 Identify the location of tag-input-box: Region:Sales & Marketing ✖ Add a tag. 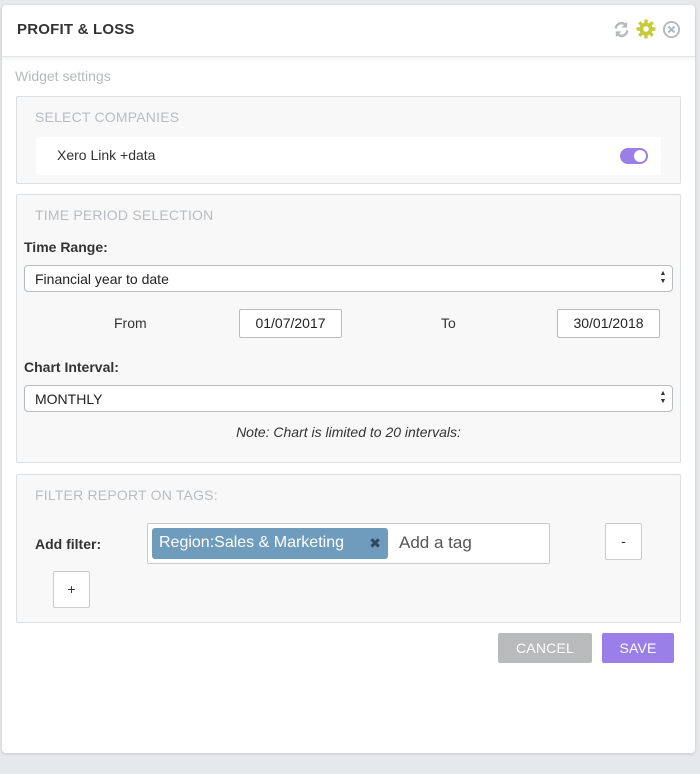
(348, 543).